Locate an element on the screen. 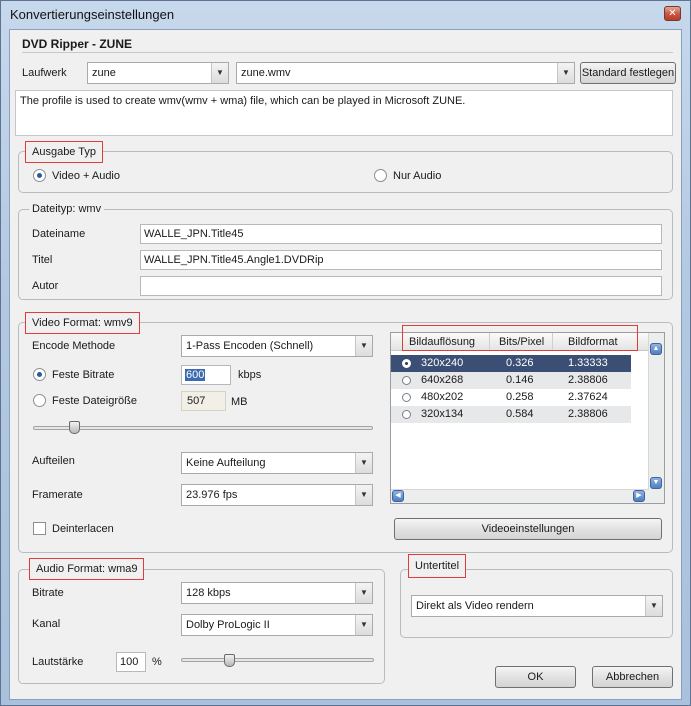  author-label: Autor is located at coordinates (45, 286).